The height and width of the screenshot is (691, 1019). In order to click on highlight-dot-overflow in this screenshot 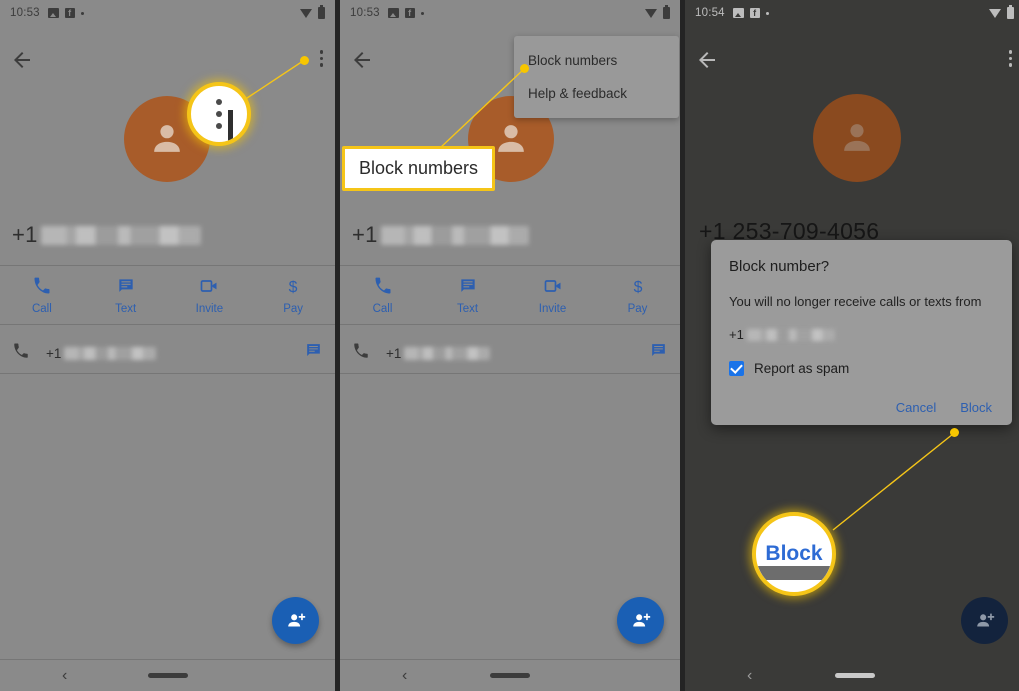, I will do `click(304, 60)`.